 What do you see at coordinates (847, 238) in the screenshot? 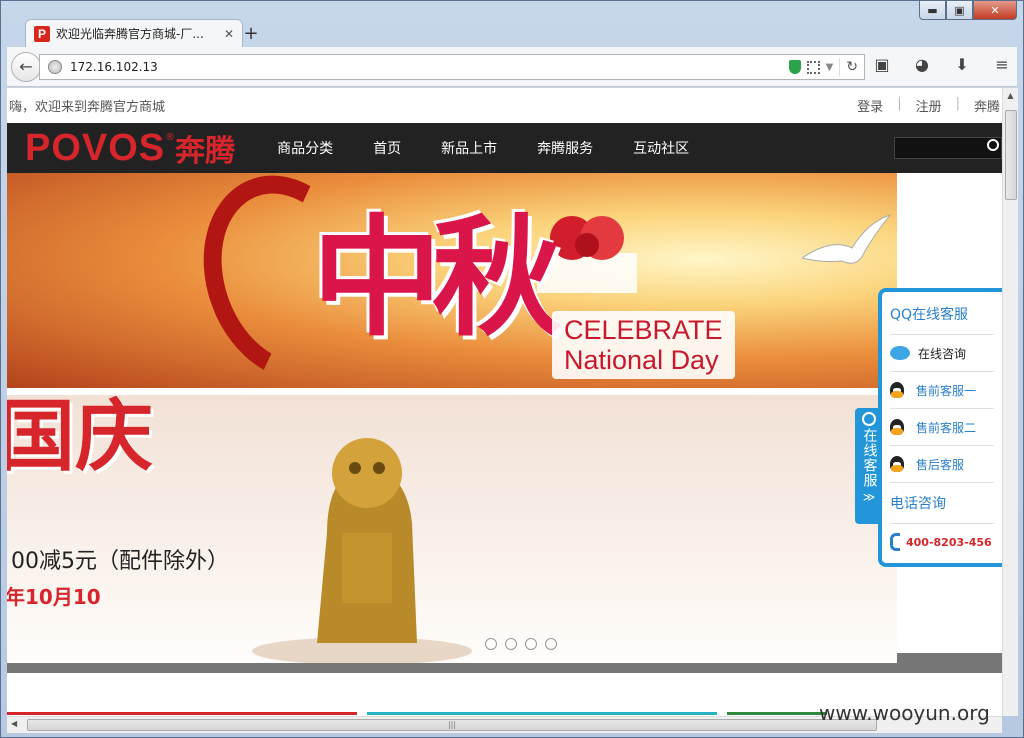
I see `seagull-image` at bounding box center [847, 238].